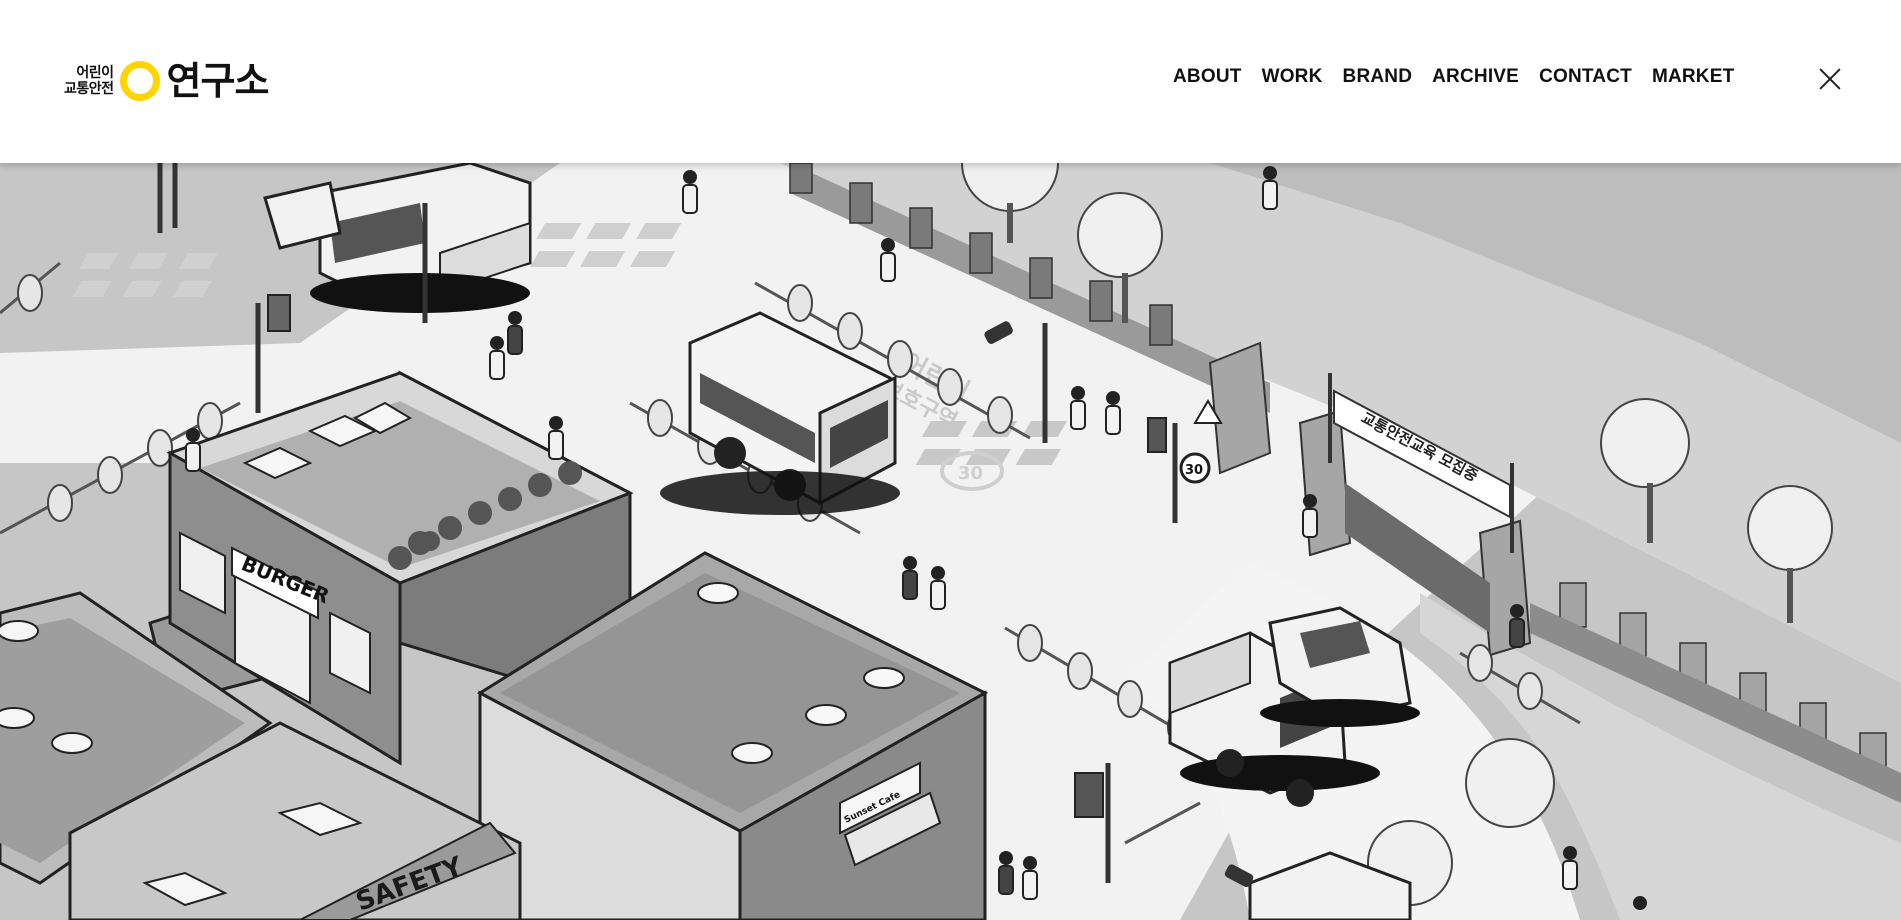  What do you see at coordinates (1585, 77) in the screenshot?
I see `nav-contact: CONTACT` at bounding box center [1585, 77].